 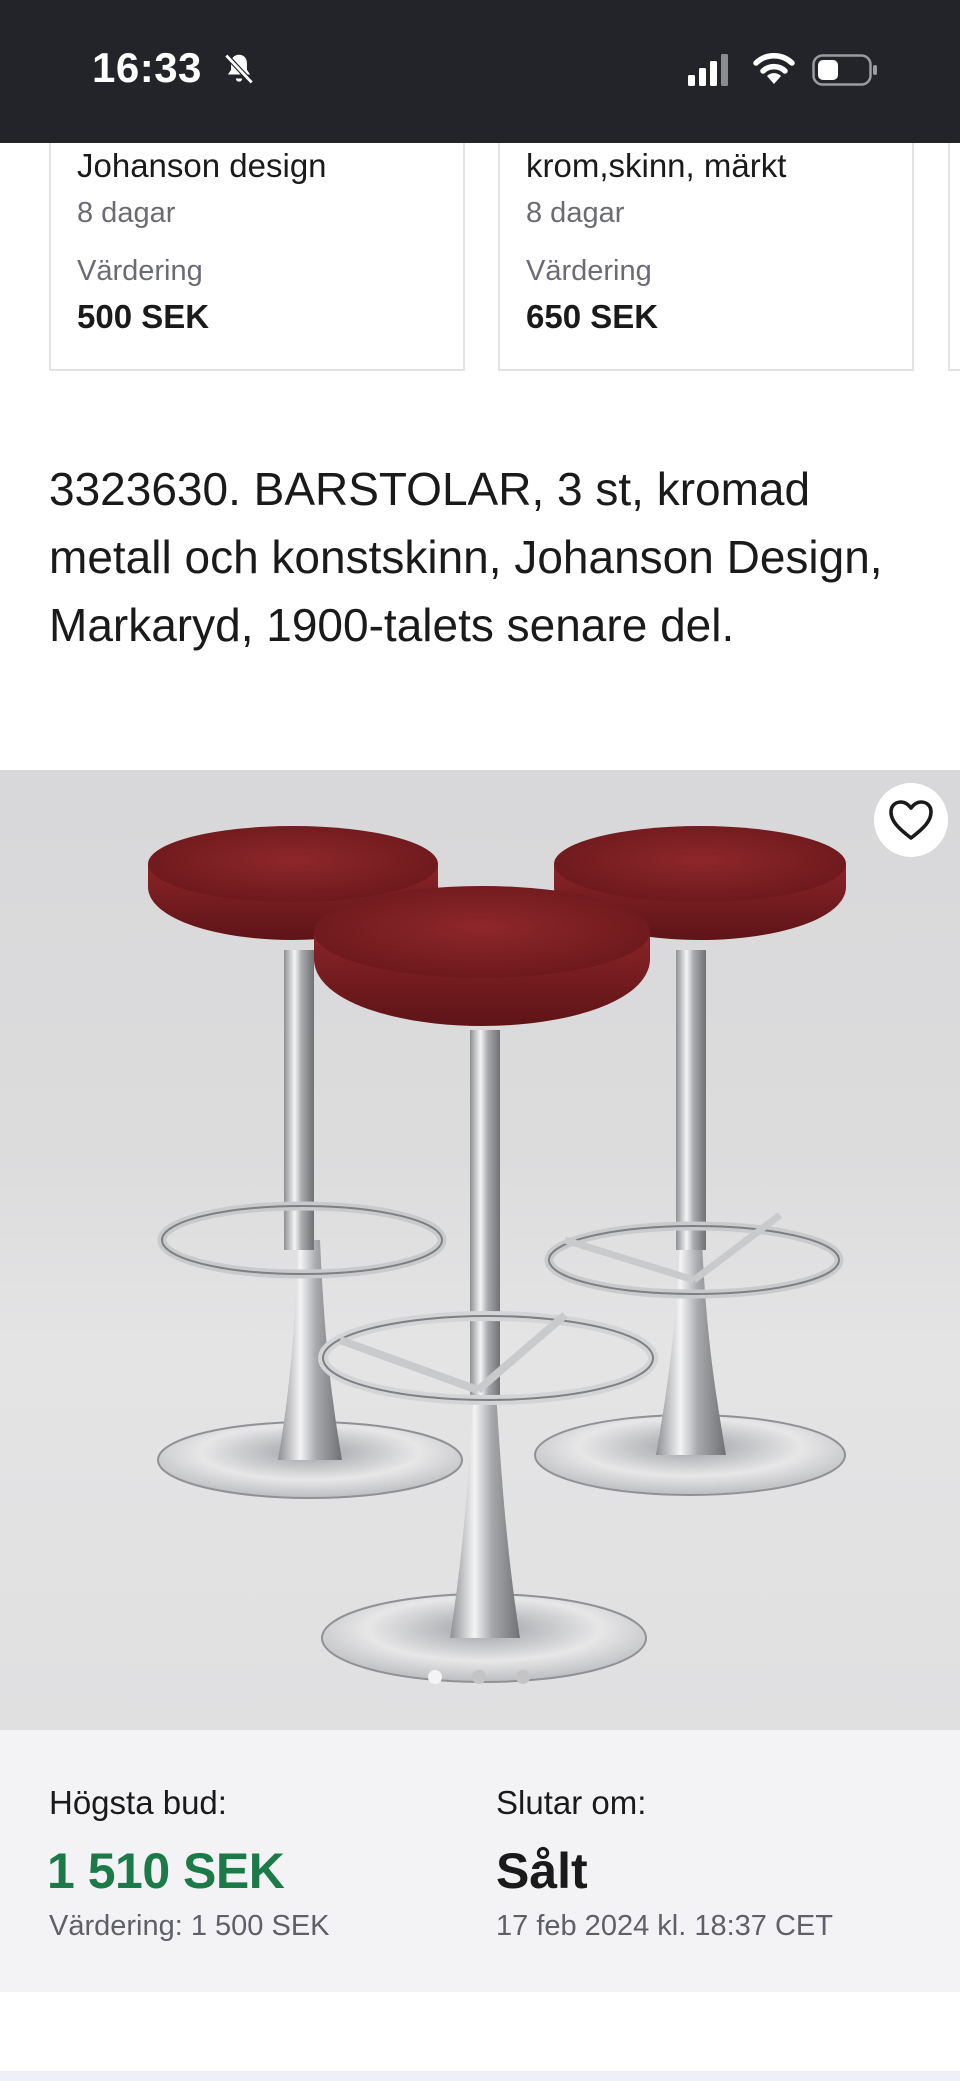 What do you see at coordinates (708, 70) in the screenshot?
I see `cellular-signal-icon` at bounding box center [708, 70].